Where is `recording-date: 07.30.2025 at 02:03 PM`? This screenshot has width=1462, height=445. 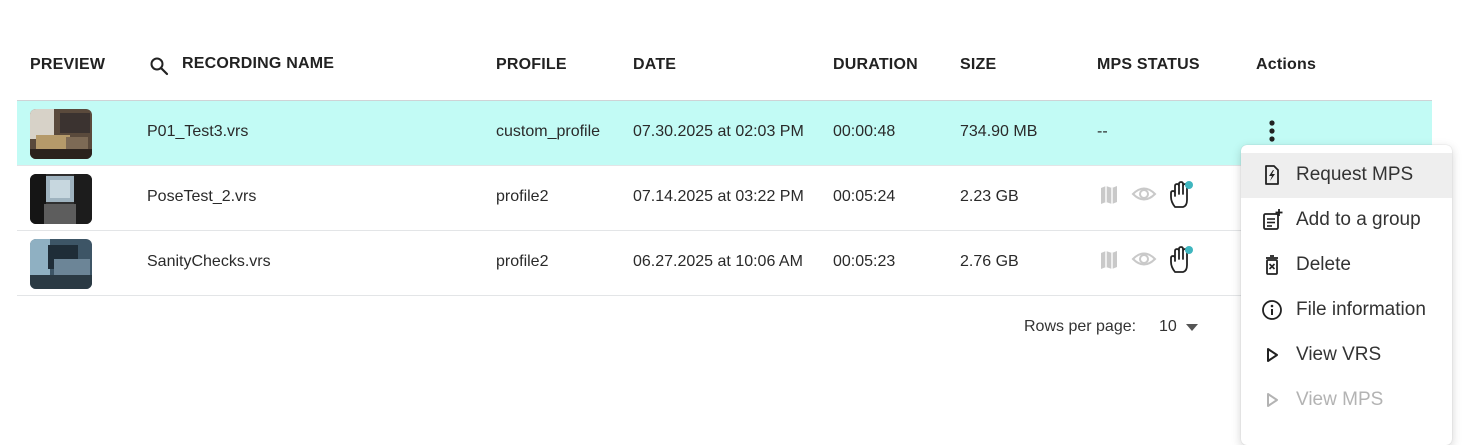
recording-date: 07.30.2025 at 02:03 PM is located at coordinates (718, 131).